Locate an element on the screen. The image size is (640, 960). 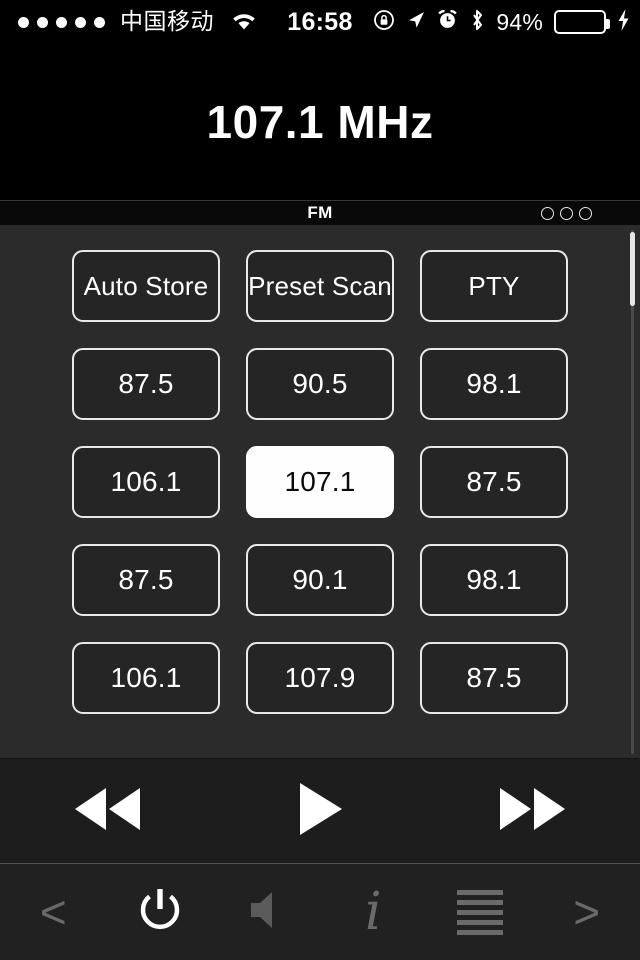
band-bar: FM is located at coordinates (320, 213).